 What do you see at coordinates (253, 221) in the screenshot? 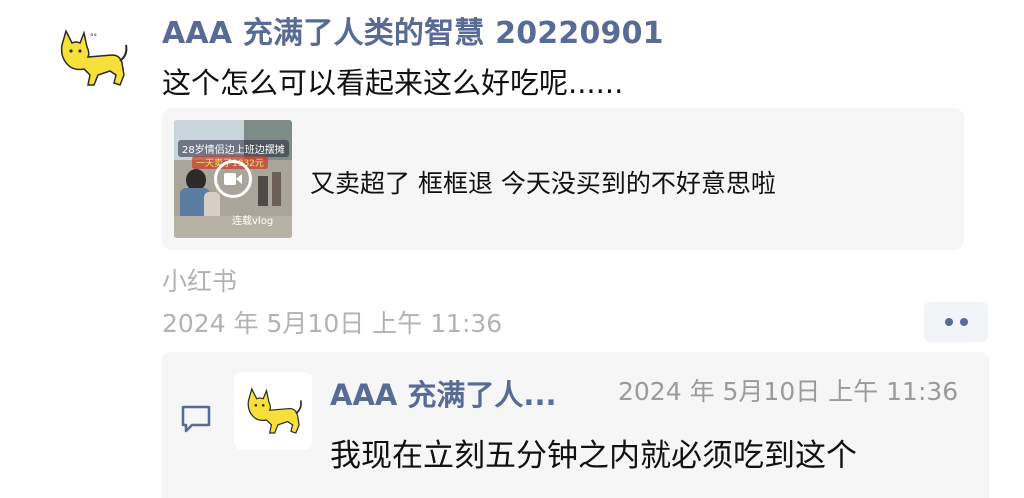
I see `thumbnail-tag: 连载vlog` at bounding box center [253, 221].